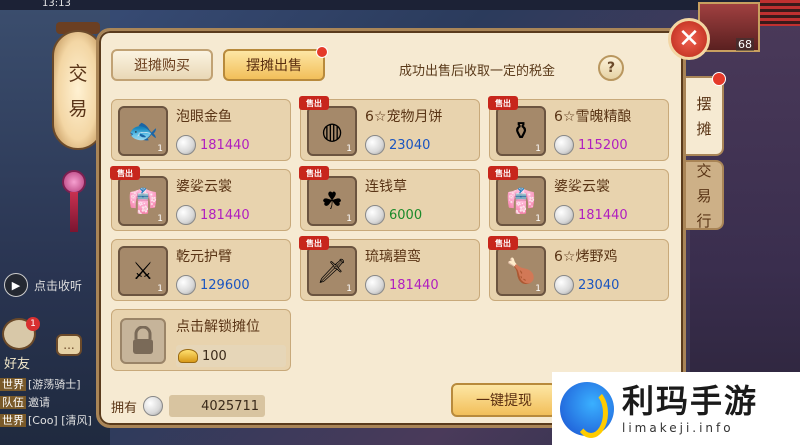 The image size is (800, 445). I want to click on player-level: 68, so click(745, 44).